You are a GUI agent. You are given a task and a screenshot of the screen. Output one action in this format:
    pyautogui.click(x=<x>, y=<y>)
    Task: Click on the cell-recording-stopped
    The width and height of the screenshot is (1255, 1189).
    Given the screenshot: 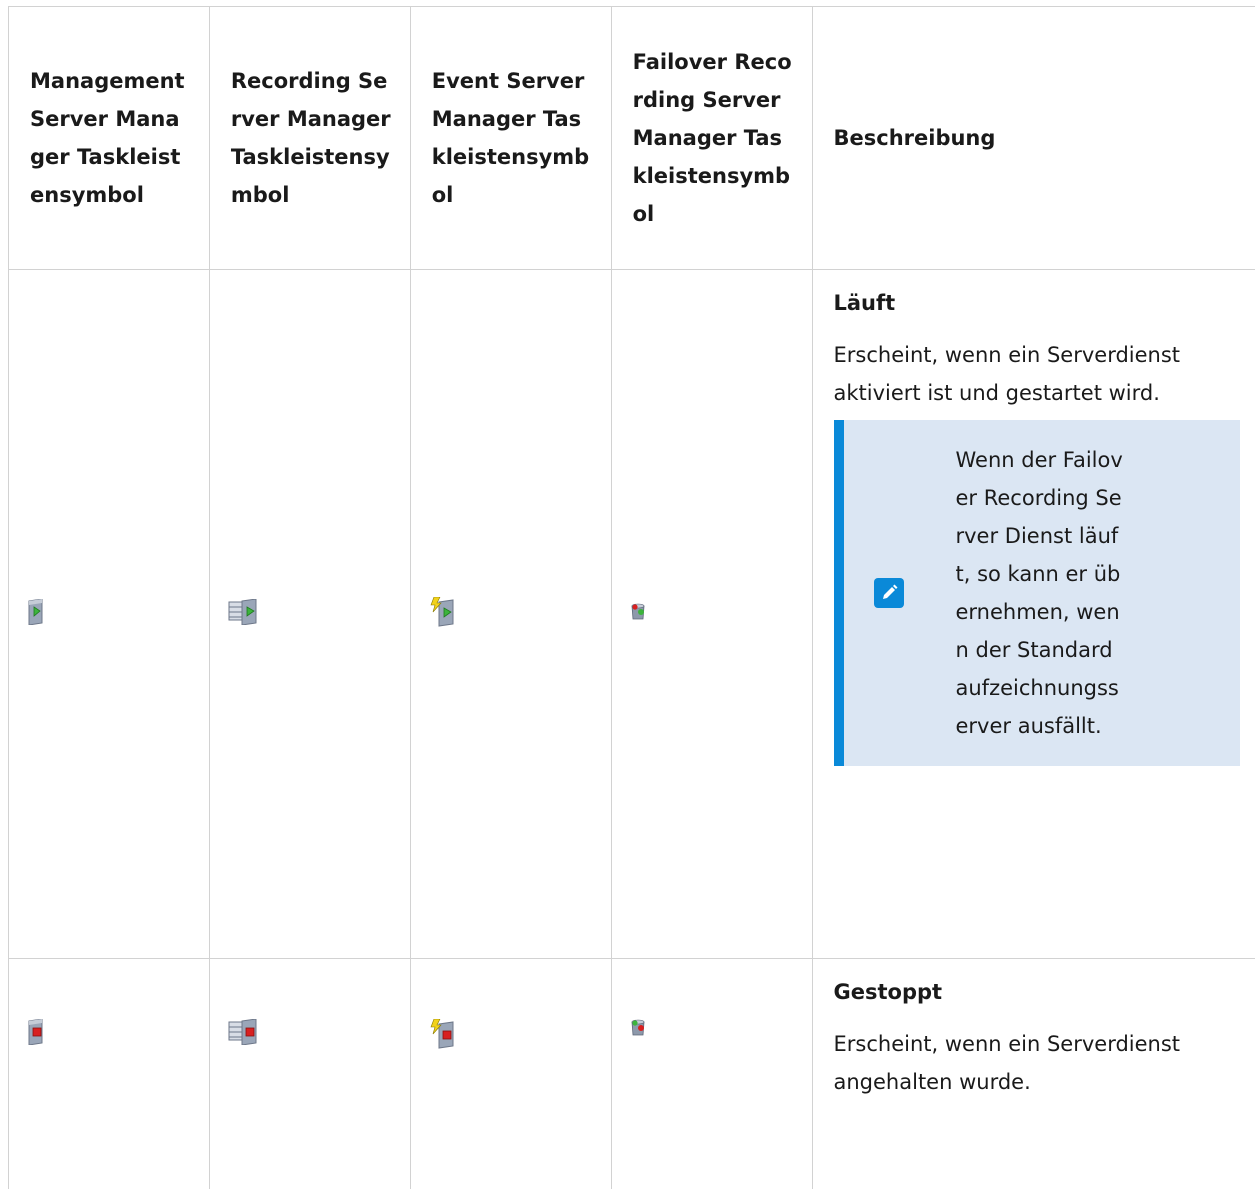 What is the action you would take?
    pyautogui.click(x=309, y=1074)
    